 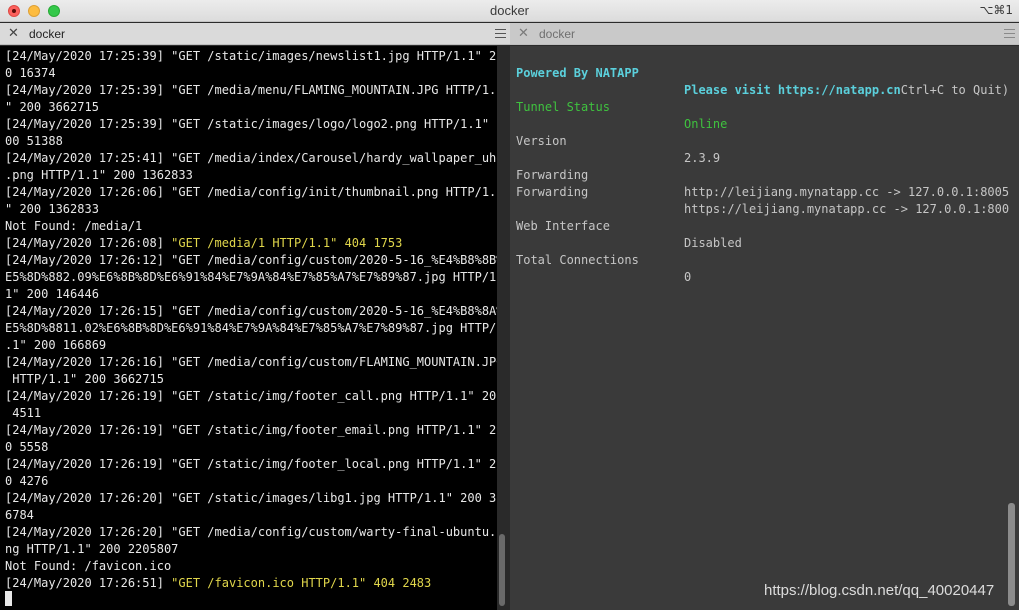 I want to click on log-line: 0 16374, so click(x=30, y=73).